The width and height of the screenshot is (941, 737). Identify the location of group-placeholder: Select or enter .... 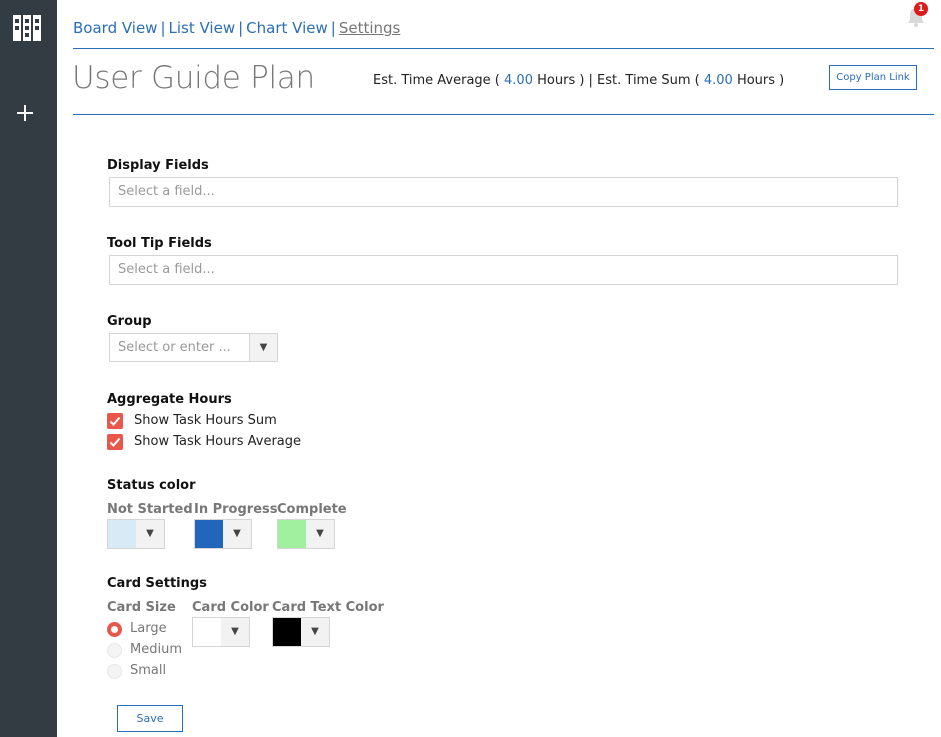
(174, 347).